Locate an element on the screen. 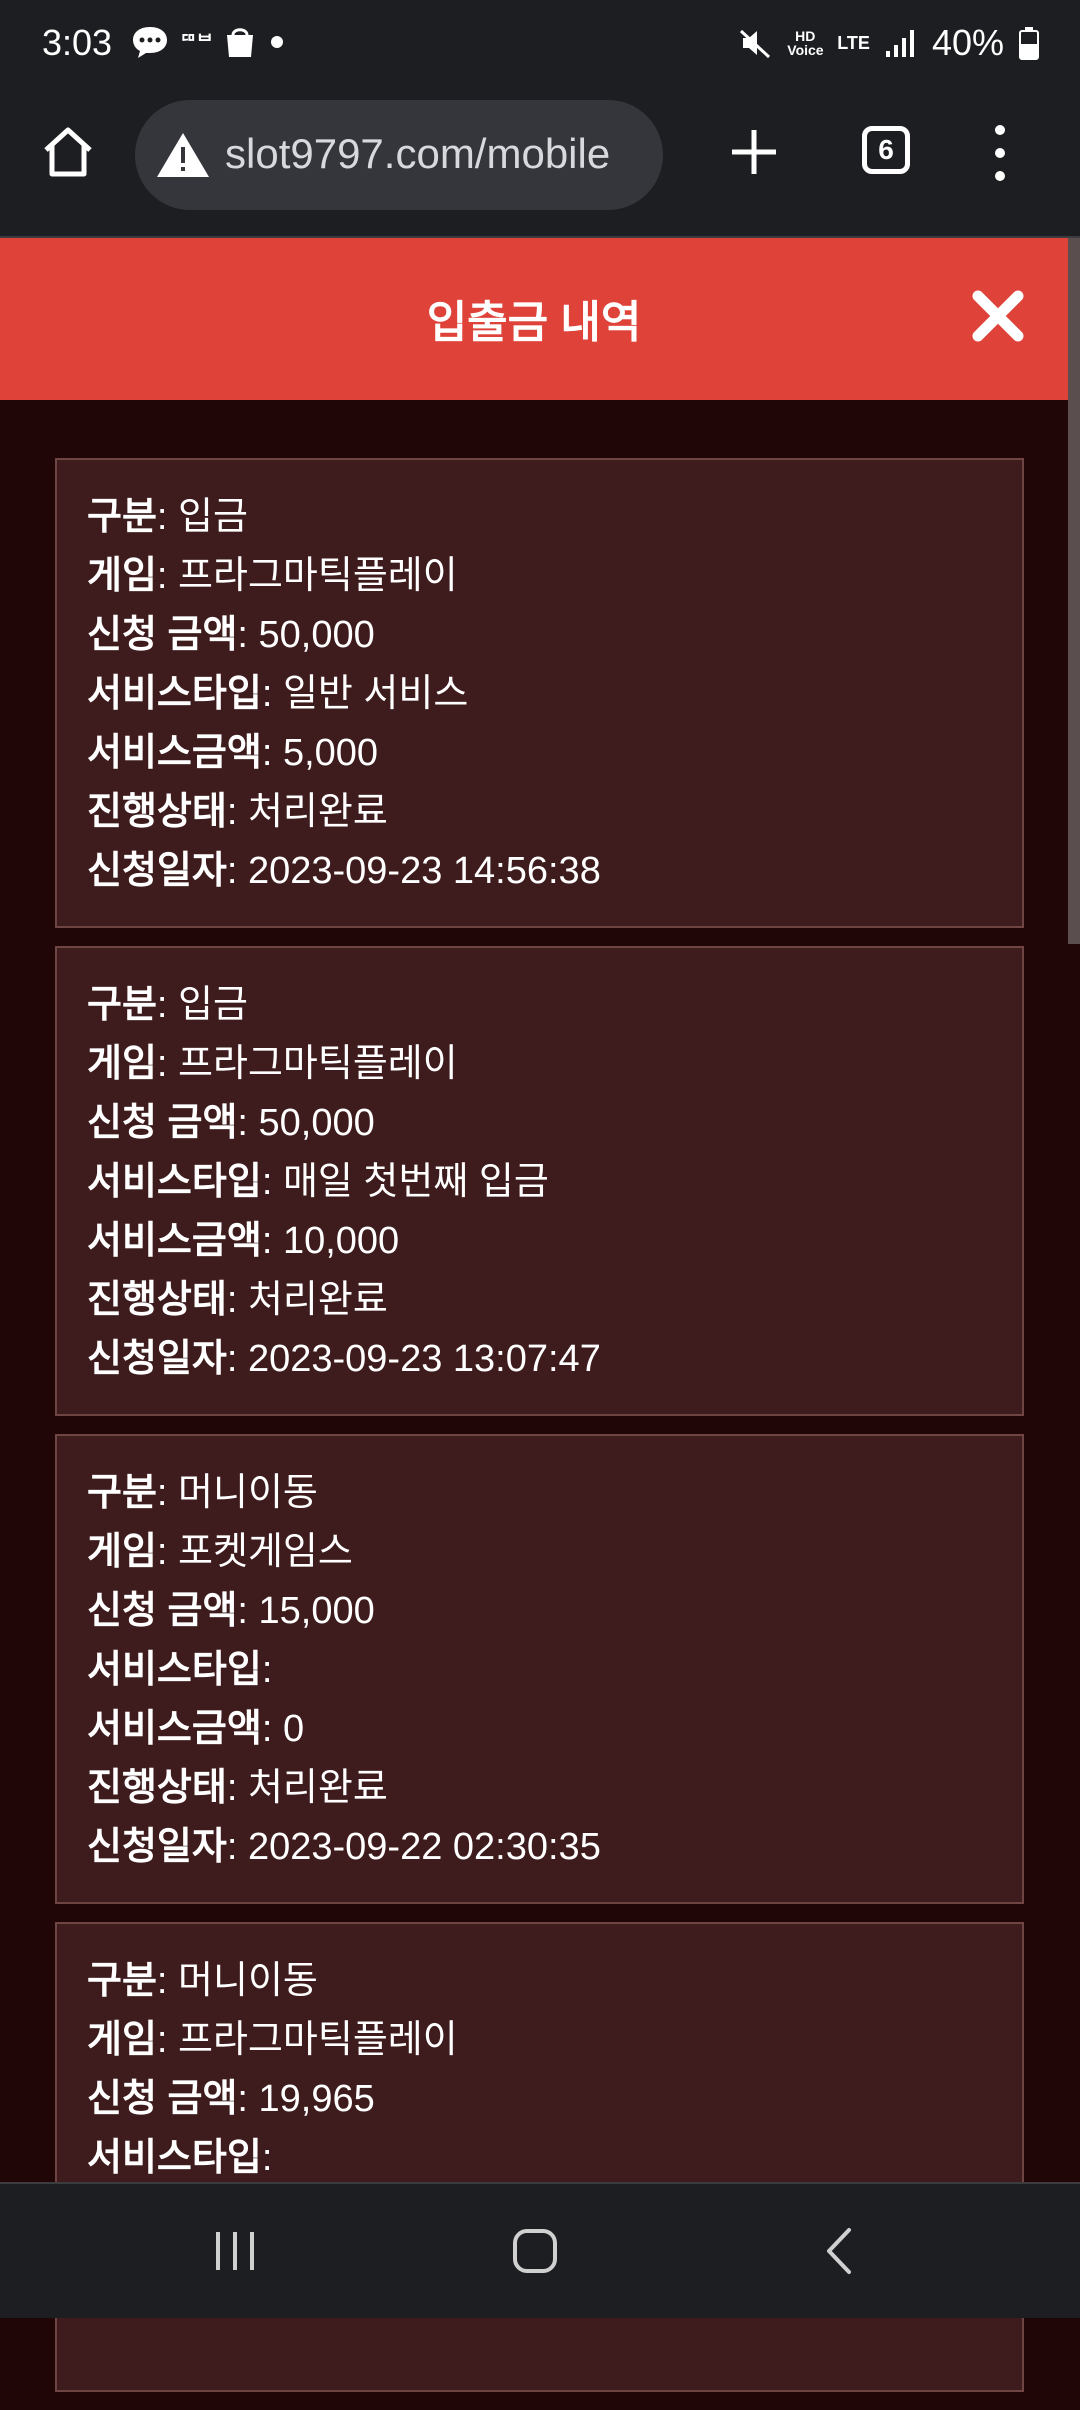 Image resolution: width=1080 pixels, height=2410 pixels. browser-toolbar: slot9797.com/mobile 6 is located at coordinates (540, 165).